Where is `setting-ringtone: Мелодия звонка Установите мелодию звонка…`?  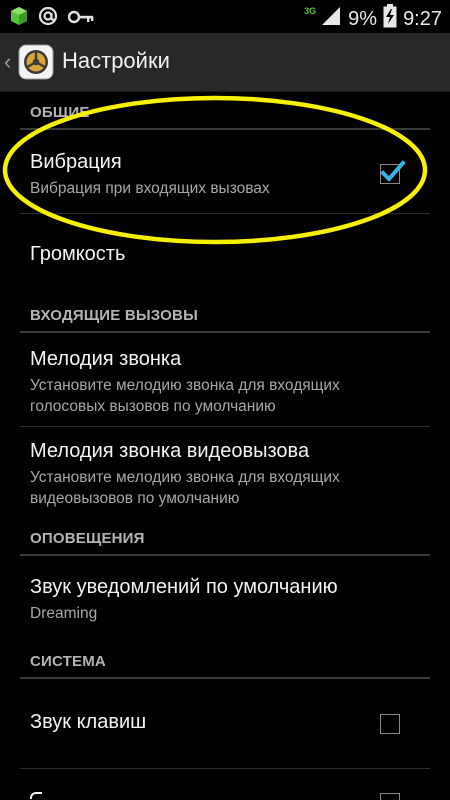
setting-ringtone: Мелодия звонка Установите мелодию звонка… is located at coordinates (225, 379).